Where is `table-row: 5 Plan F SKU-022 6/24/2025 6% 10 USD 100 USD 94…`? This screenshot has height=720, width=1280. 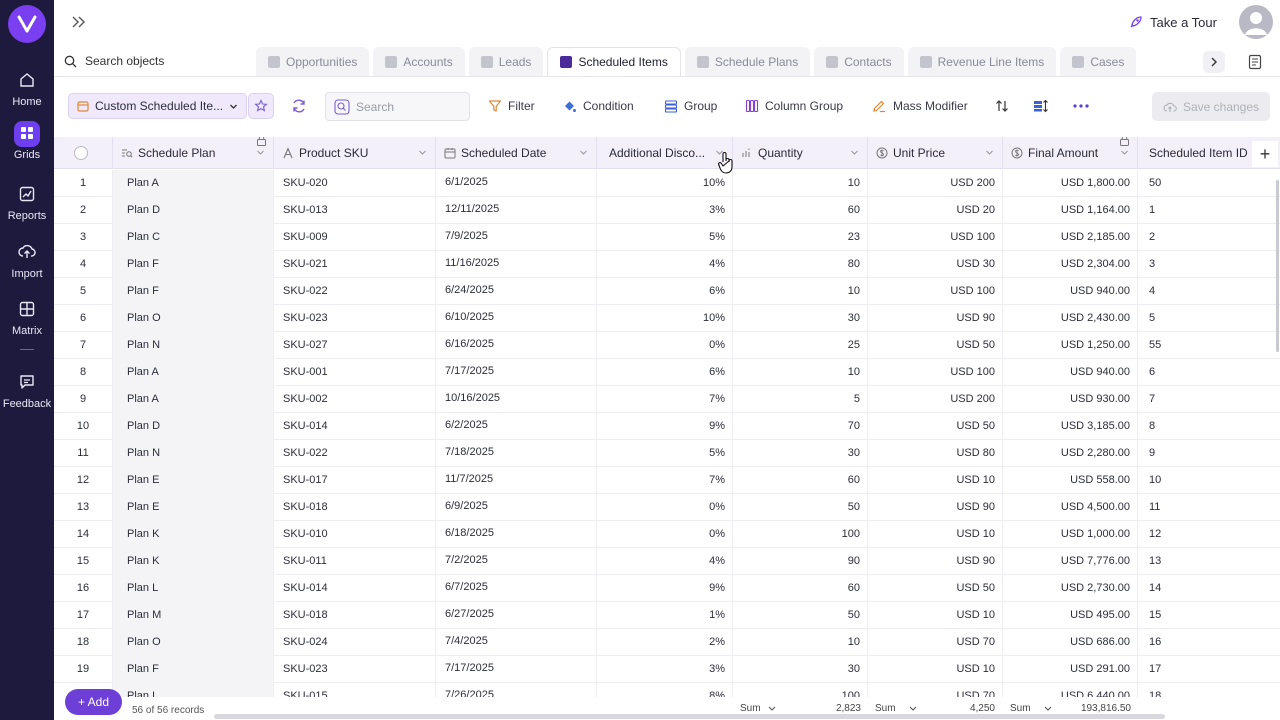
table-row: 5 Plan F SKU-022 6/24/2025 6% 10 USD 100 USD 94… is located at coordinates (667, 291).